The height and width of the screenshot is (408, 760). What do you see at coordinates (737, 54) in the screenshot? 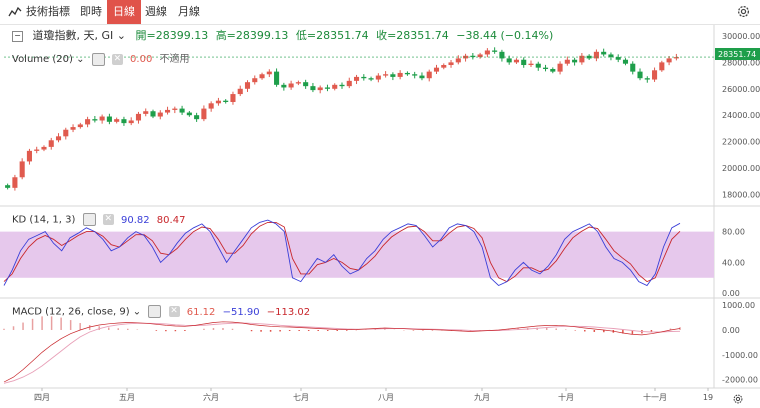
I see `last-price-text: 28351.74` at bounding box center [737, 54].